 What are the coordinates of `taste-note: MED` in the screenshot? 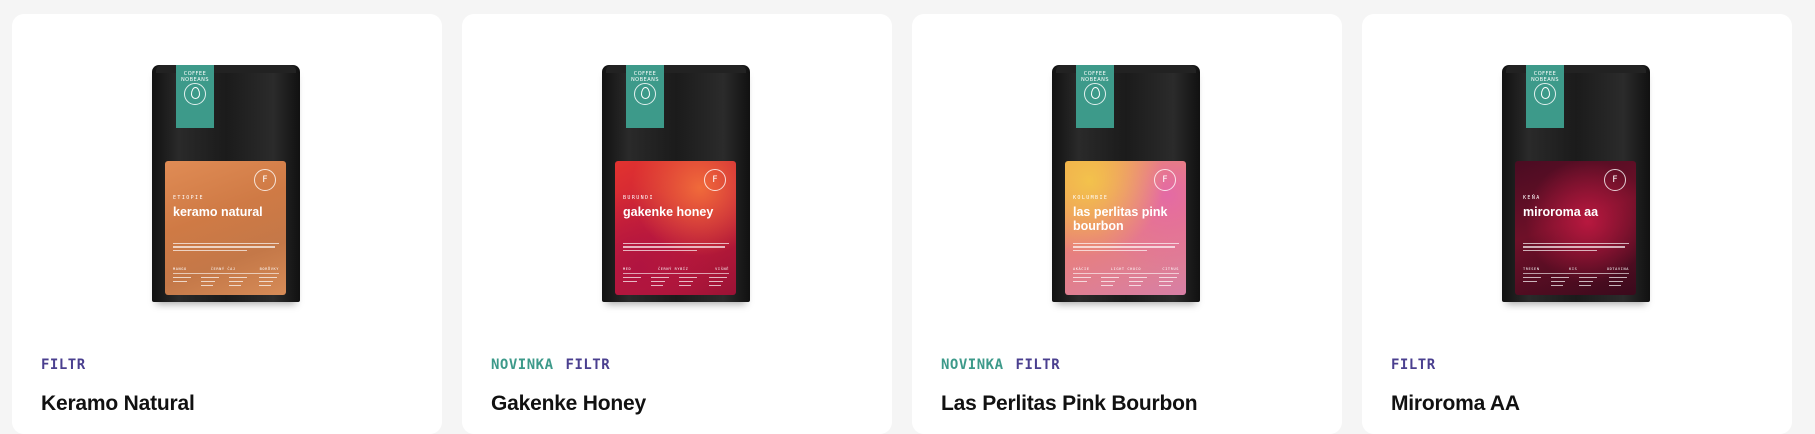 It's located at (627, 269).